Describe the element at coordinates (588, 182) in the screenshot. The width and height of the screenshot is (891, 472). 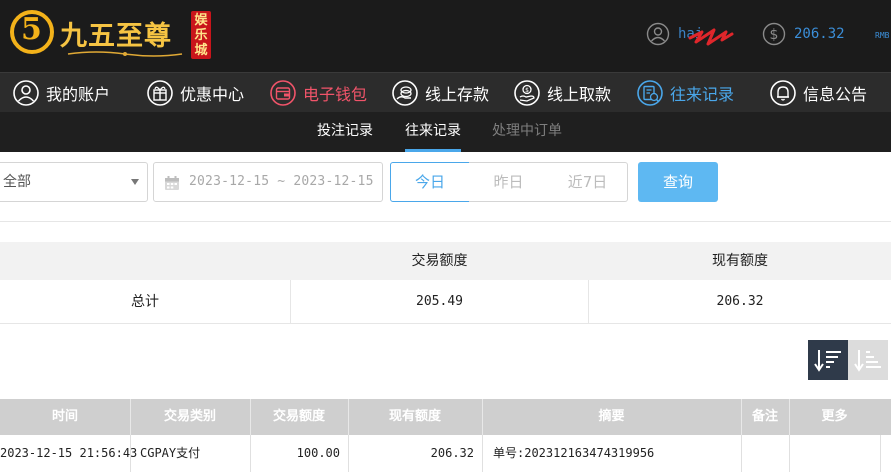
I see `quick-7days-button: 近7日` at that location.